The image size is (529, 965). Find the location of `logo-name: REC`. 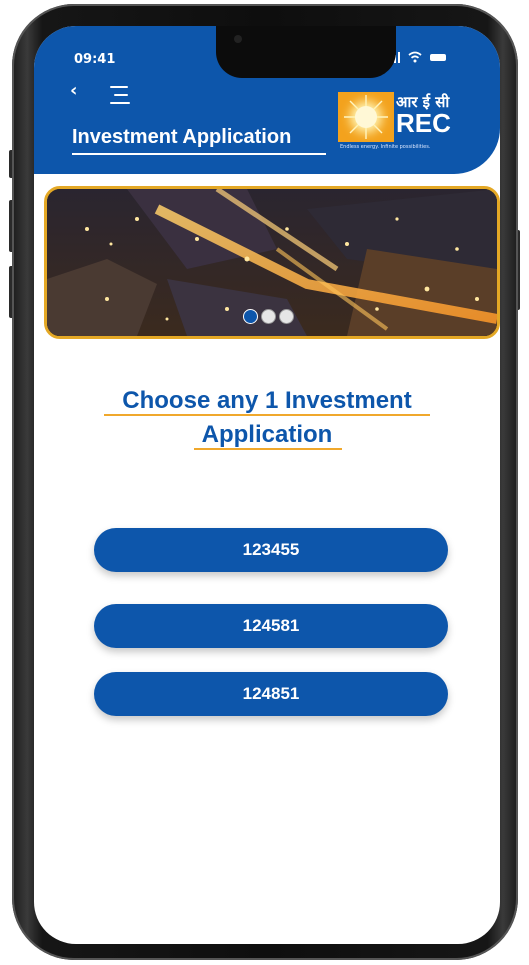

logo-name: REC is located at coordinates (423, 123).